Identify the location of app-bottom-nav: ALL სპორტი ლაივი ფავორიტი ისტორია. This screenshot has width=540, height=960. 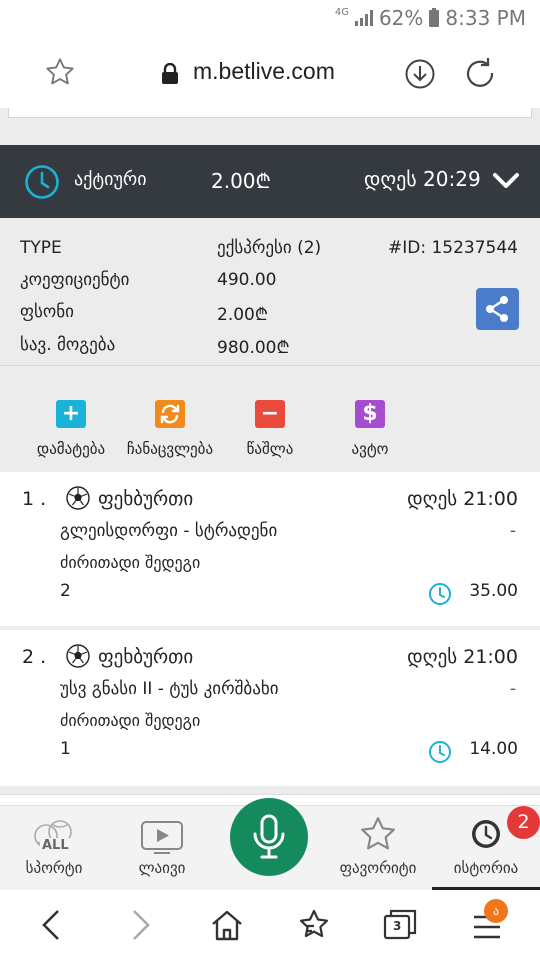
(270, 844).